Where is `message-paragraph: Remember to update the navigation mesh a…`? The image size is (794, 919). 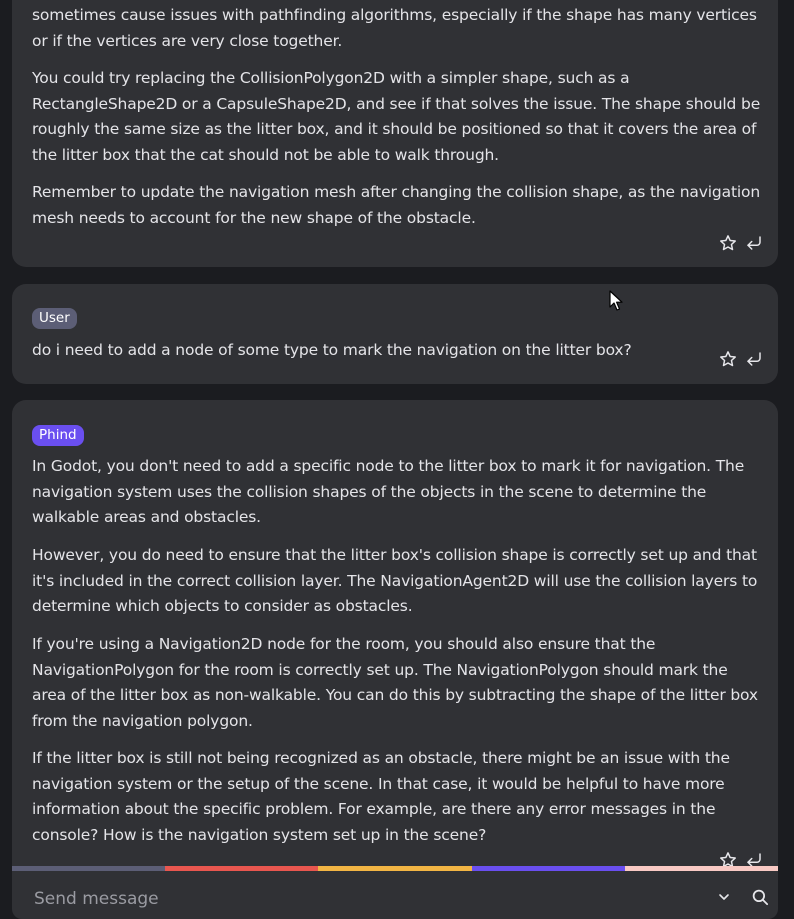
message-paragraph: Remember to update the navigation mesh a… is located at coordinates (396, 205).